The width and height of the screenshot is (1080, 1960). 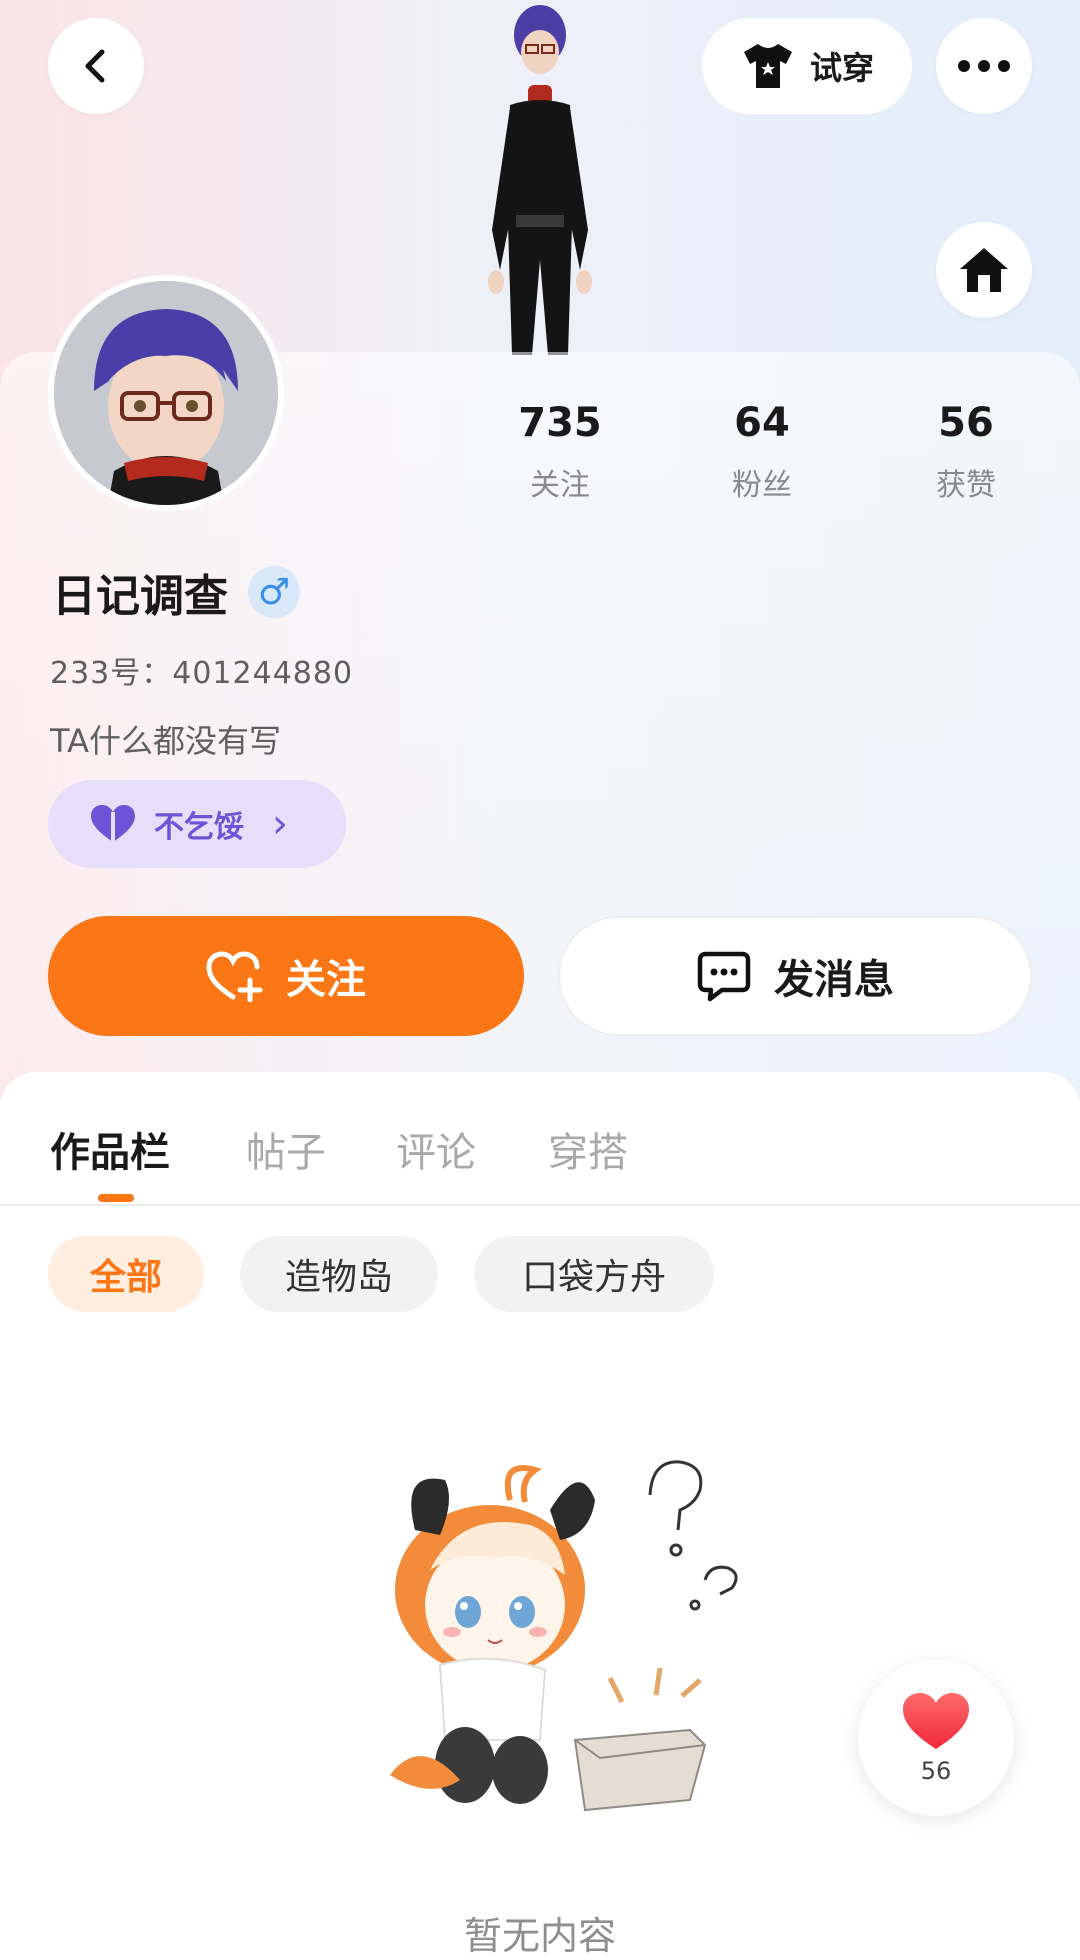 What do you see at coordinates (594, 1274) in the screenshot?
I see `filter-pocket-ark: 口袋方舟` at bounding box center [594, 1274].